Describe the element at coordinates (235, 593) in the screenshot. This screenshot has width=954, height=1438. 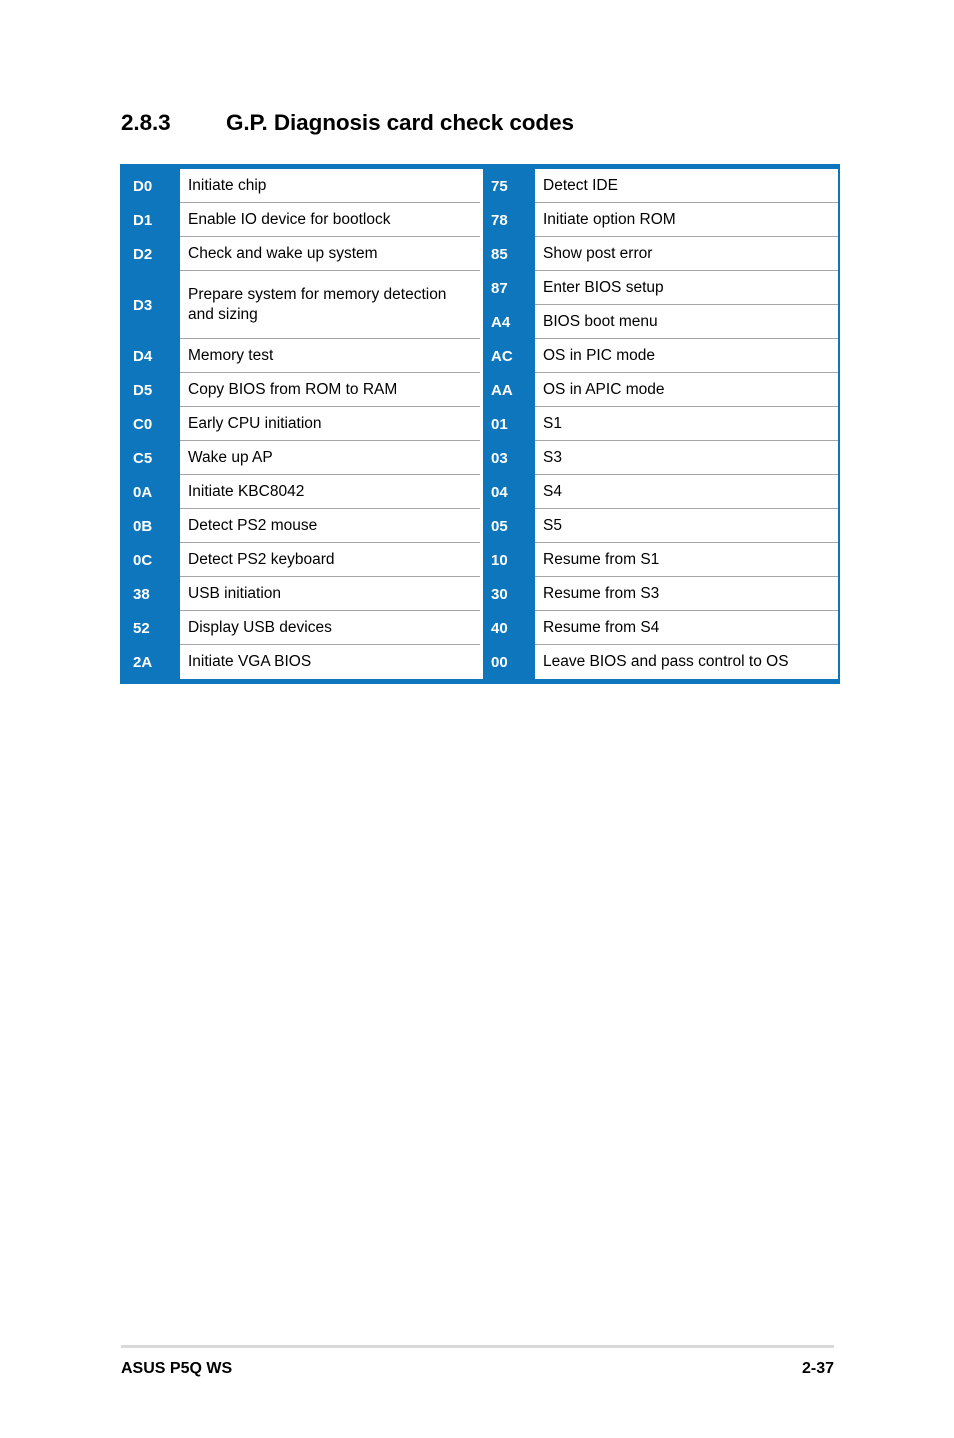
I see `description-text: USB initiation` at that location.